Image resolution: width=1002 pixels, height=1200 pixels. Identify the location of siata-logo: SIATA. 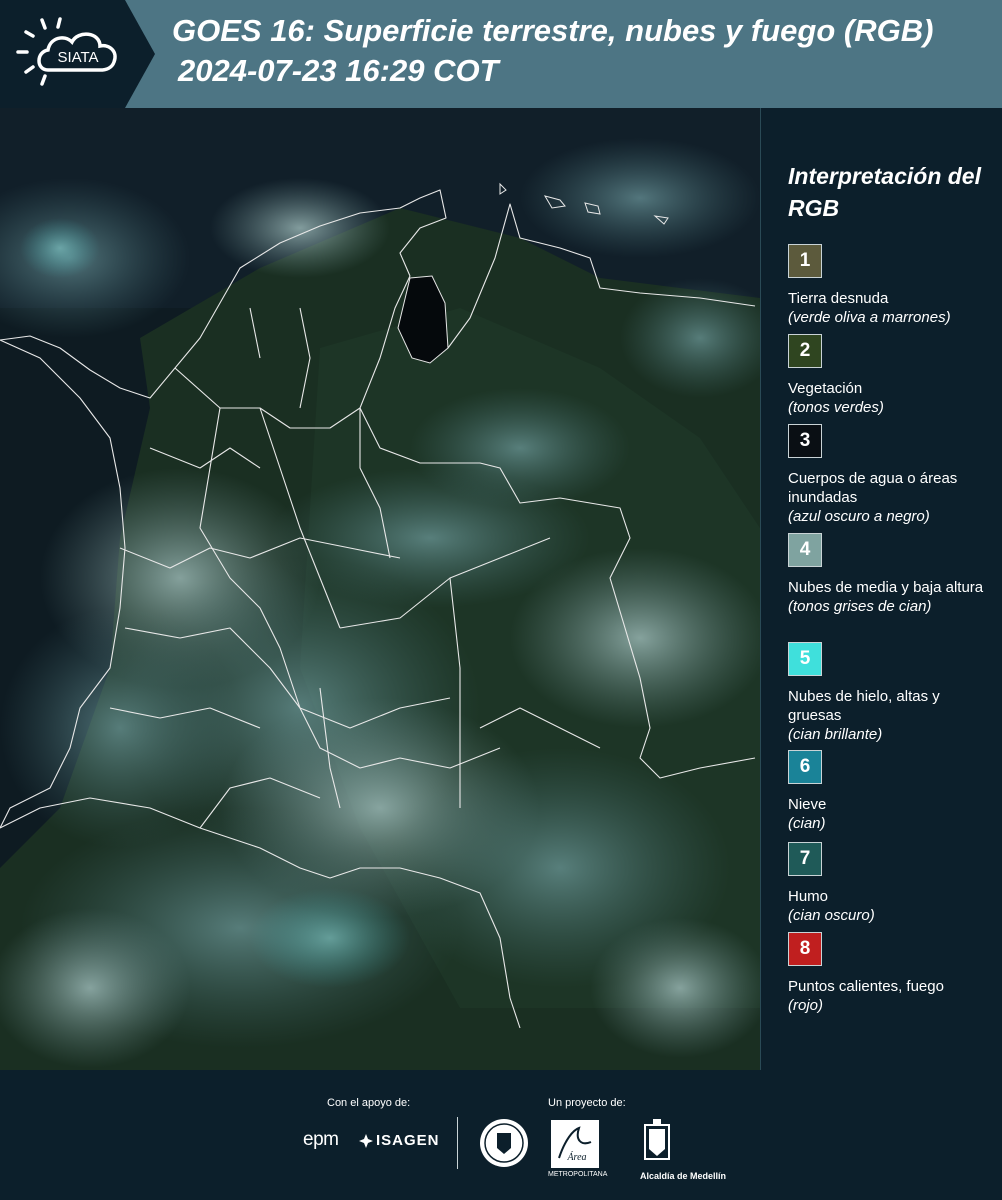
(77, 54).